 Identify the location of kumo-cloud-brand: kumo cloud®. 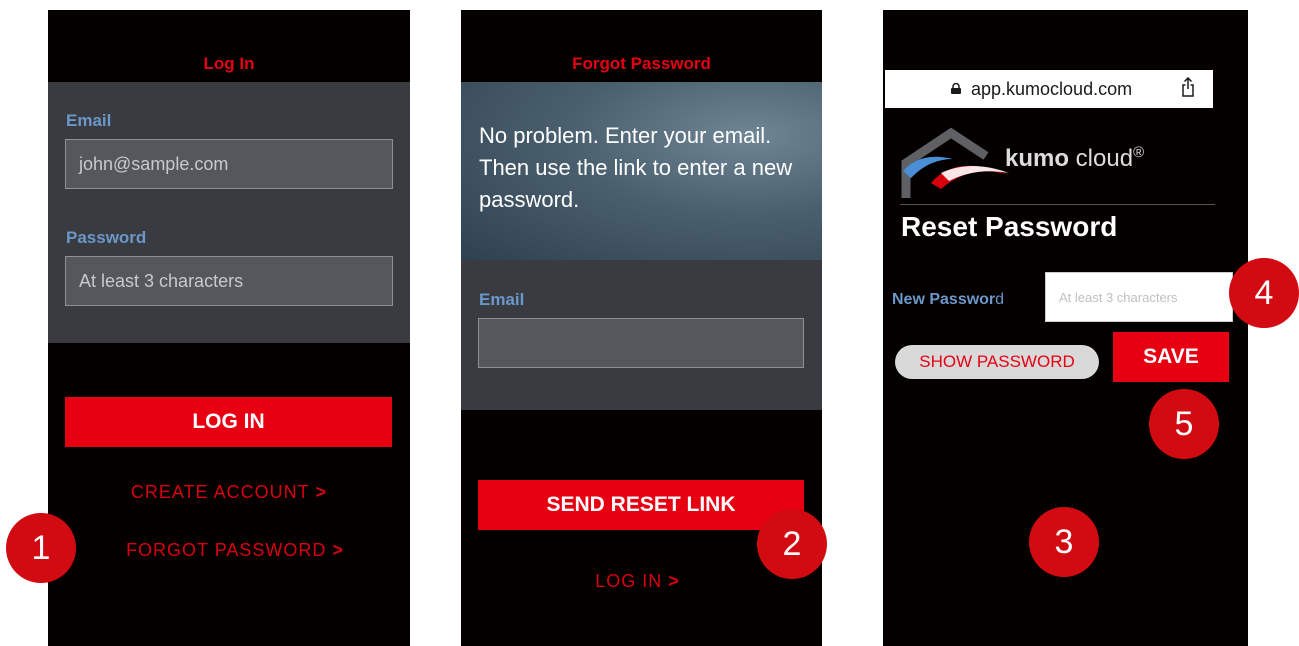
(1074, 158).